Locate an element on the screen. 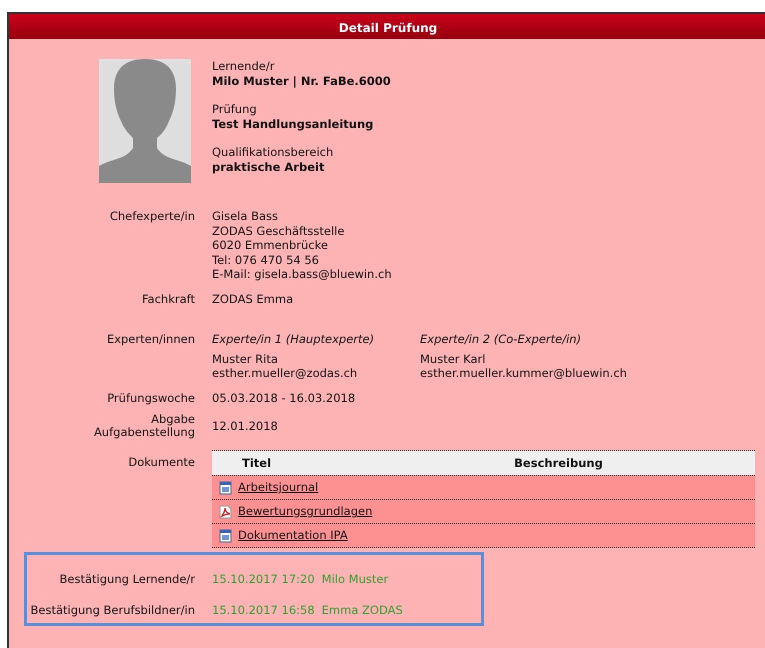 This screenshot has width=765, height=648. field-value: Test Handlungsanleitung is located at coordinates (293, 123).